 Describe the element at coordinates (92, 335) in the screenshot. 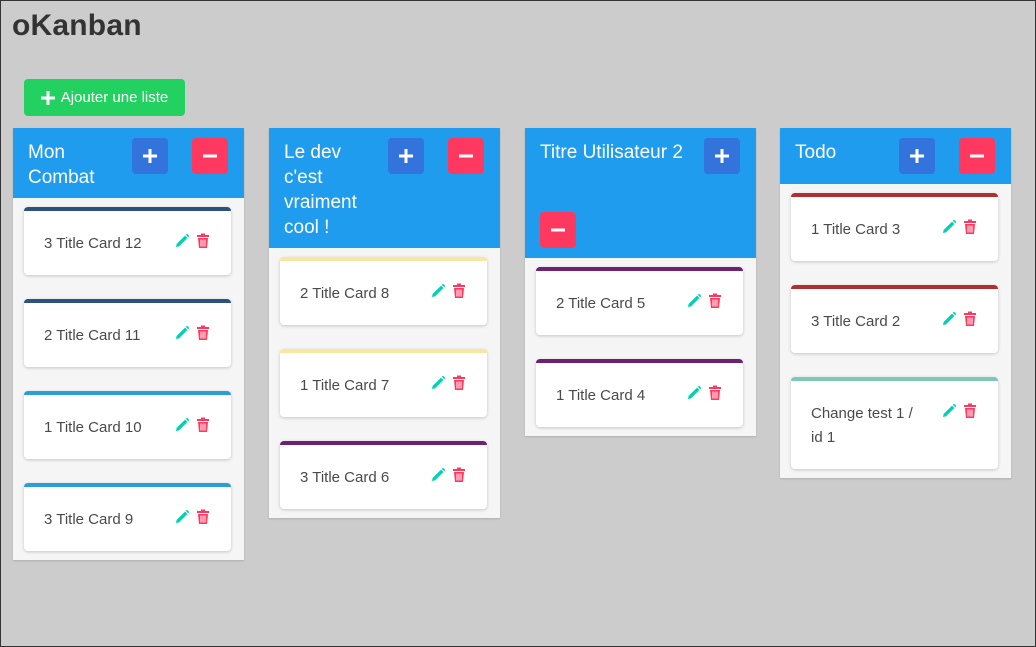

I see `card-title: 2 Title Card 11` at that location.